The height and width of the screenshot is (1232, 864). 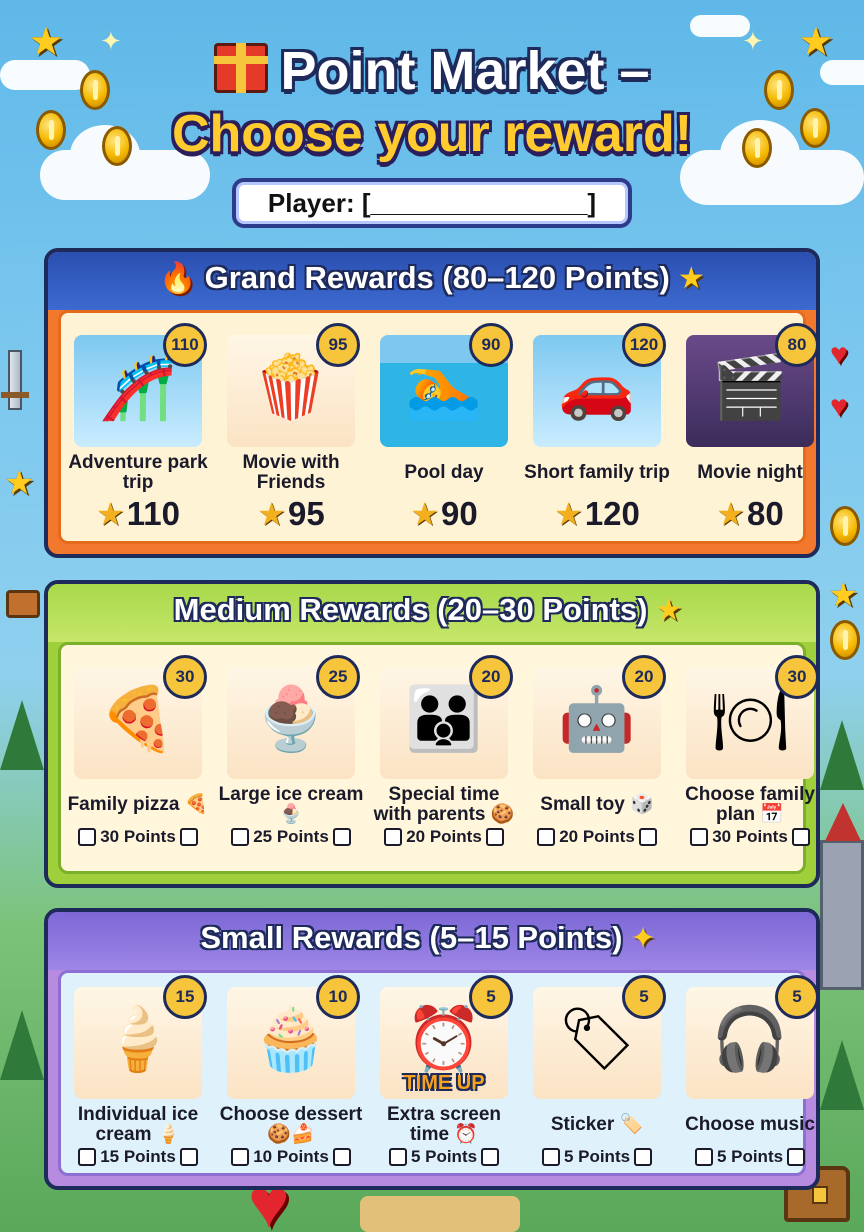 I want to click on reward-card: 🧁 10 Choose dessert 🍪🍰 10 Points, so click(x=291, y=1071).